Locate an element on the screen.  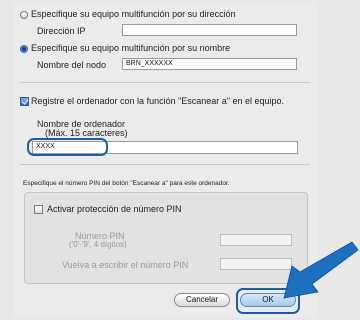
computer-name-highlight is located at coordinates (67, 147).